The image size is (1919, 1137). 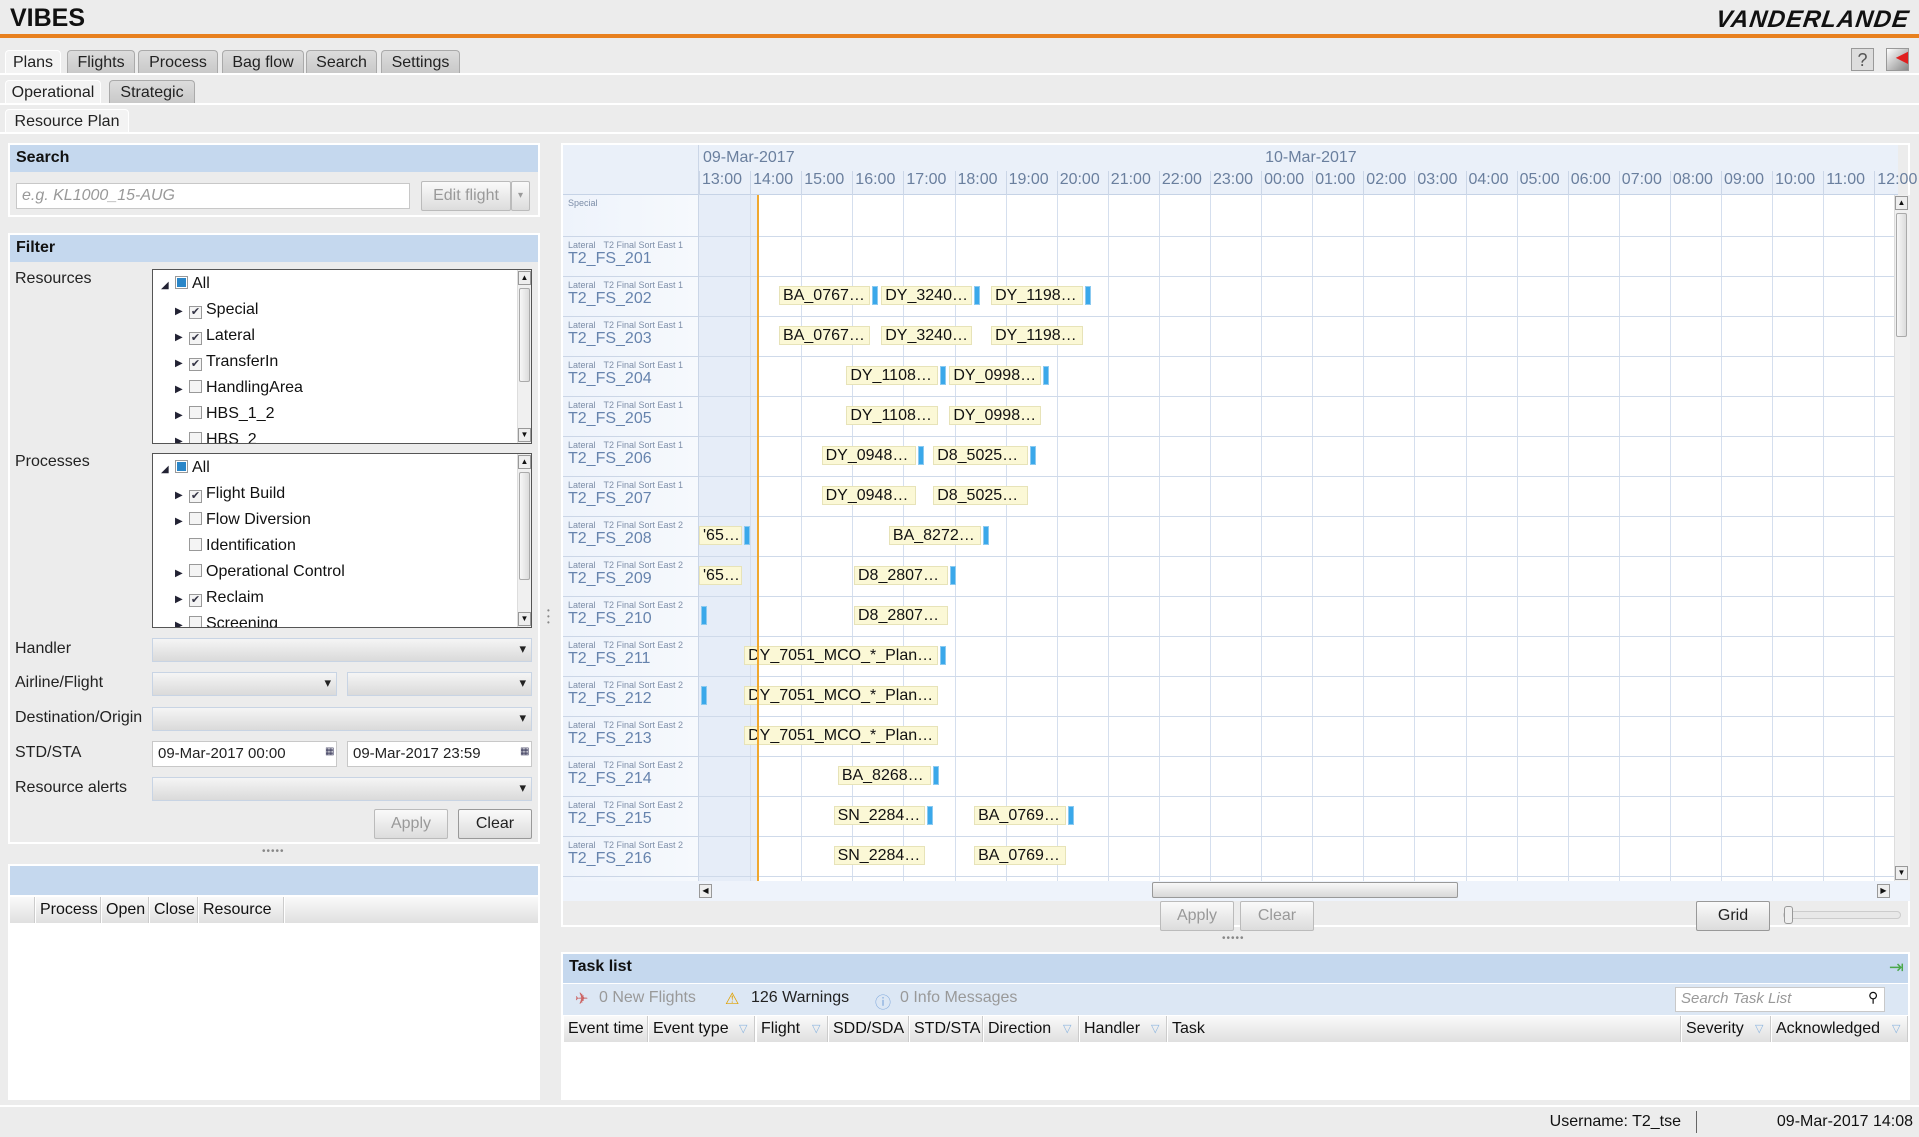 I want to click on tab-resource-plan: Resource Plan, so click(x=67, y=121).